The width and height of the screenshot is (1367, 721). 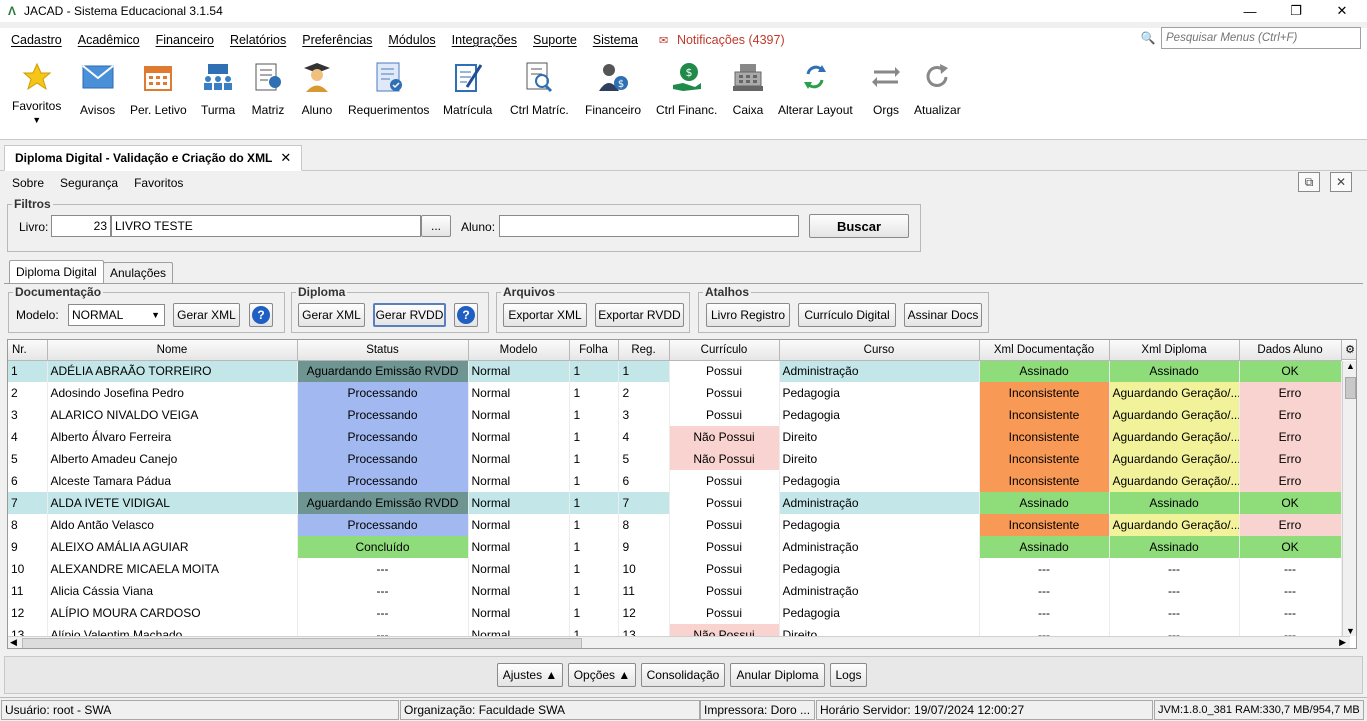 I want to click on cell-modelo: Normal, so click(x=519, y=459).